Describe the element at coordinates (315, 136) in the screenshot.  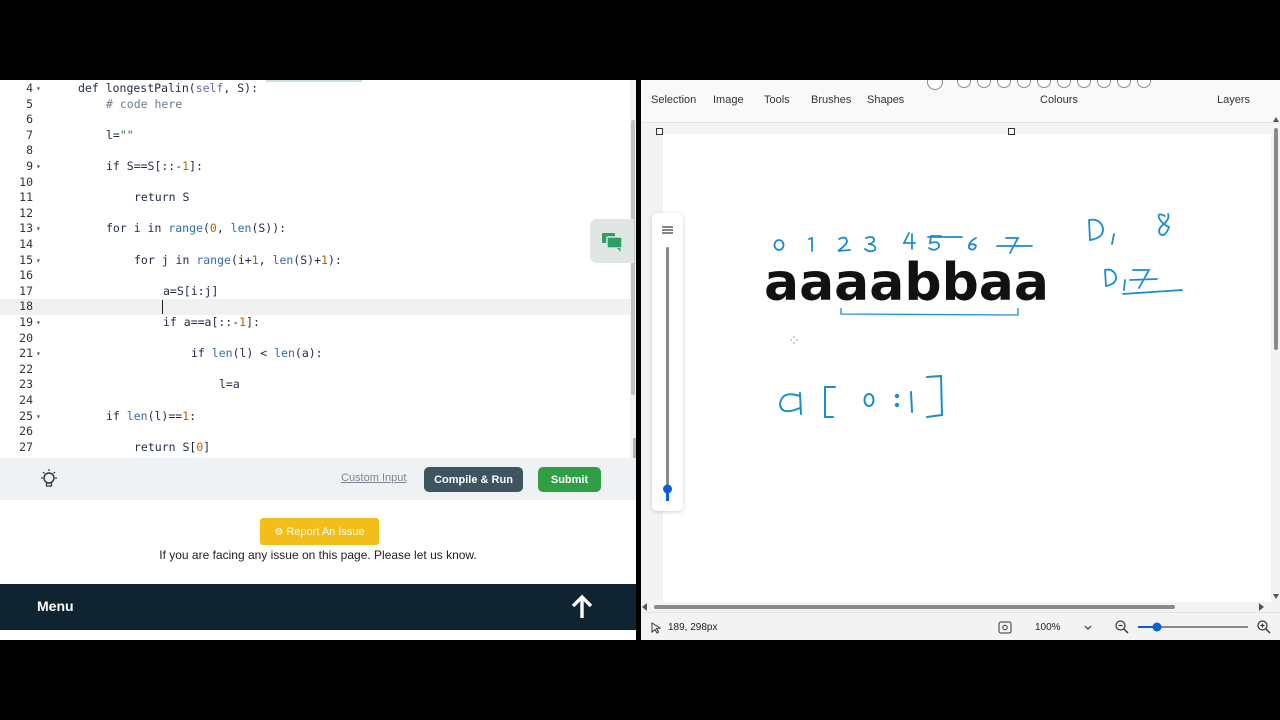
I see `code-line: 7 l=""` at that location.